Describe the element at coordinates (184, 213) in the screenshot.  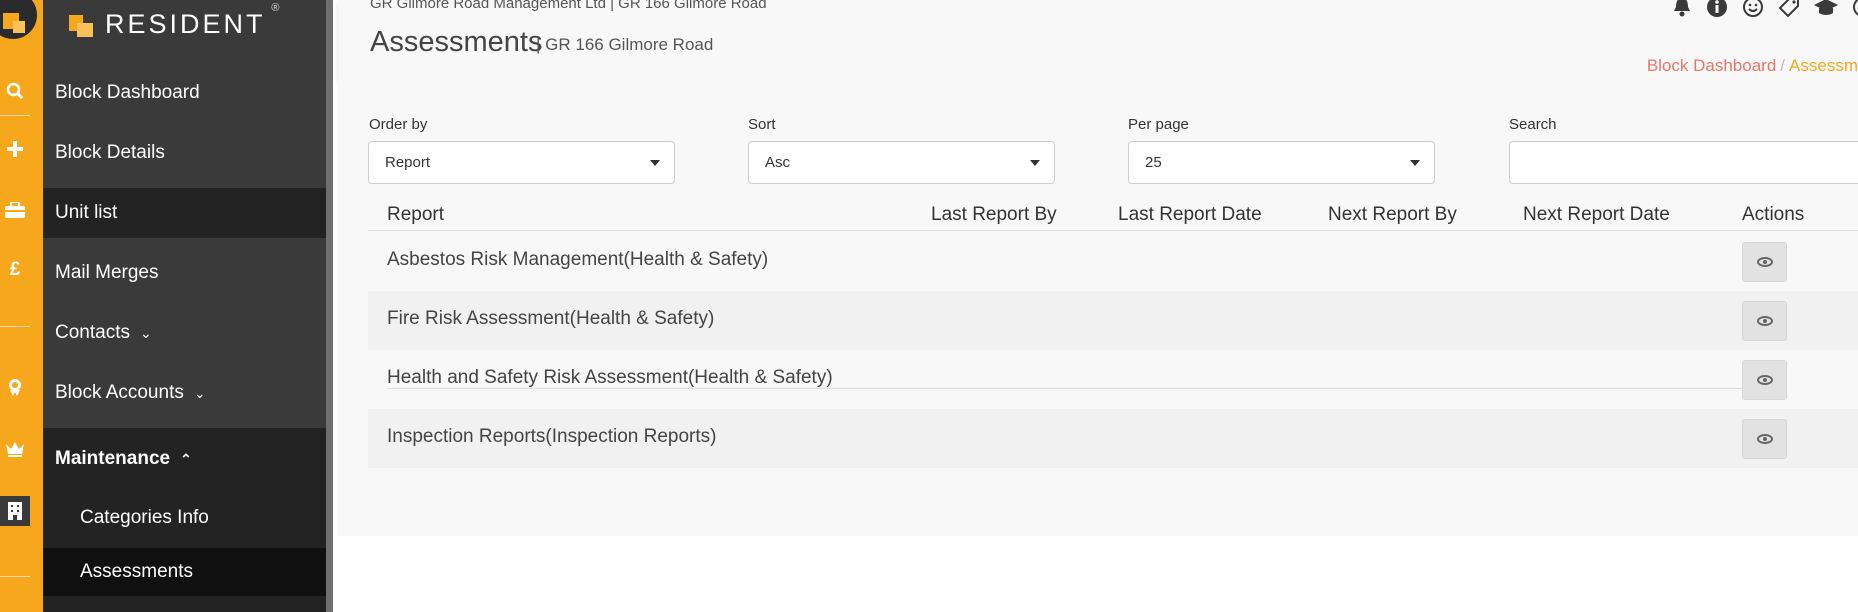
I see `sidebar-item-unit-list: Unit list` at that location.